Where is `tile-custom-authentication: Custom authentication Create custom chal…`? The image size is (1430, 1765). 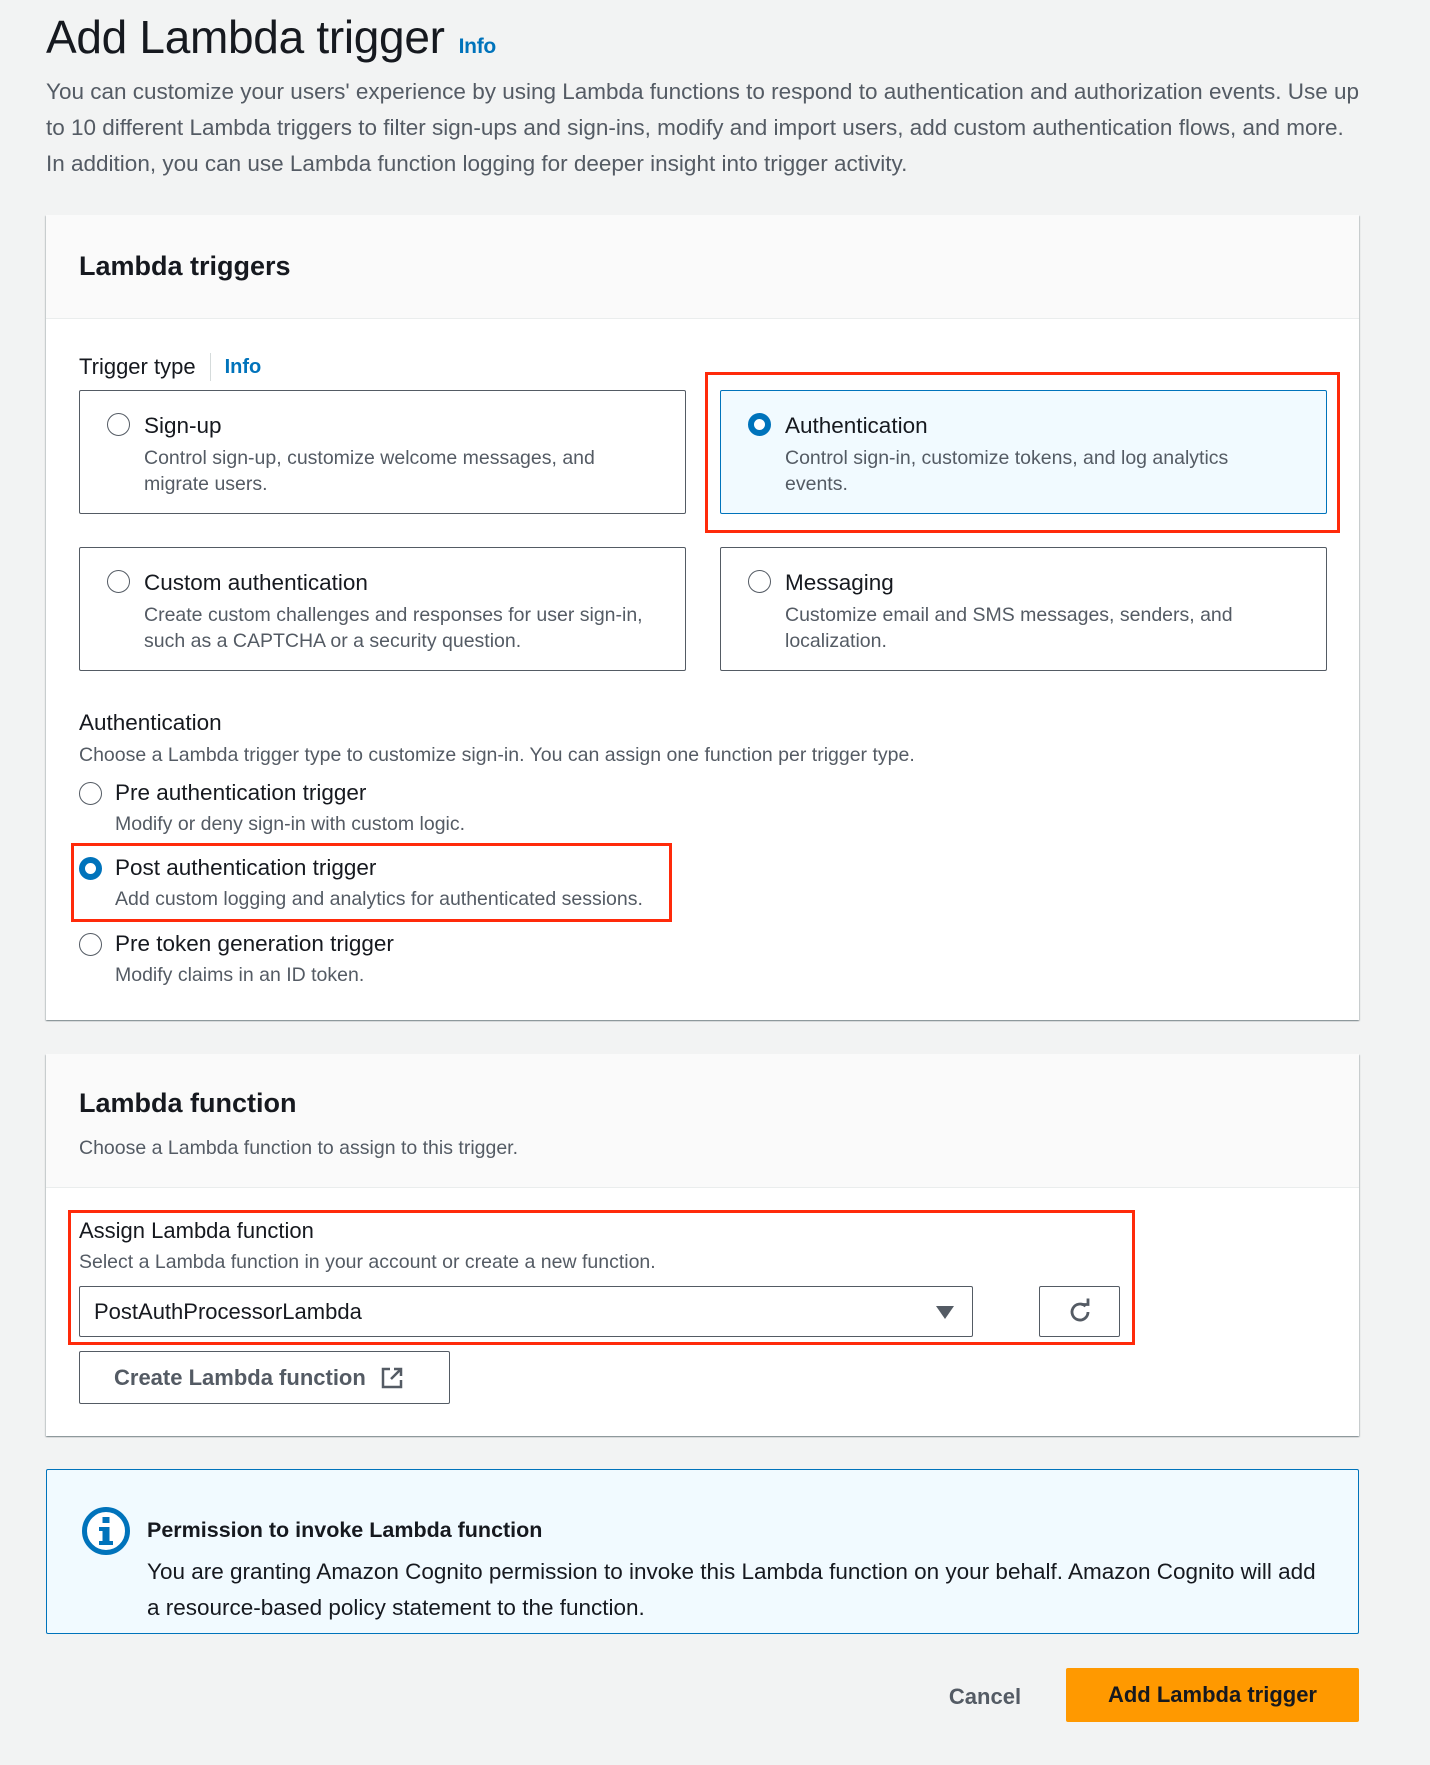
tile-custom-authentication: Custom authentication Create custom chal… is located at coordinates (382, 609).